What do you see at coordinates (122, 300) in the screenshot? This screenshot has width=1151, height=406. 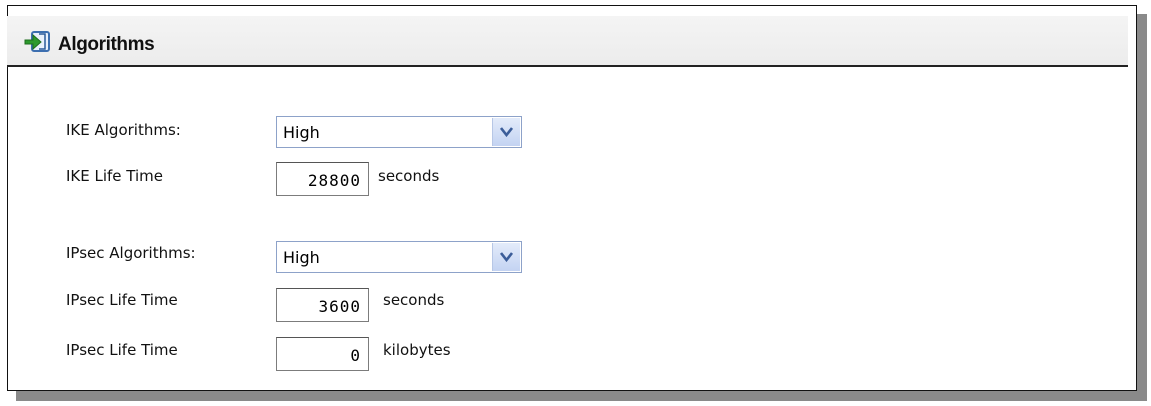 I see `ipsec-lifetime-seconds-label: IPsec Life Time` at bounding box center [122, 300].